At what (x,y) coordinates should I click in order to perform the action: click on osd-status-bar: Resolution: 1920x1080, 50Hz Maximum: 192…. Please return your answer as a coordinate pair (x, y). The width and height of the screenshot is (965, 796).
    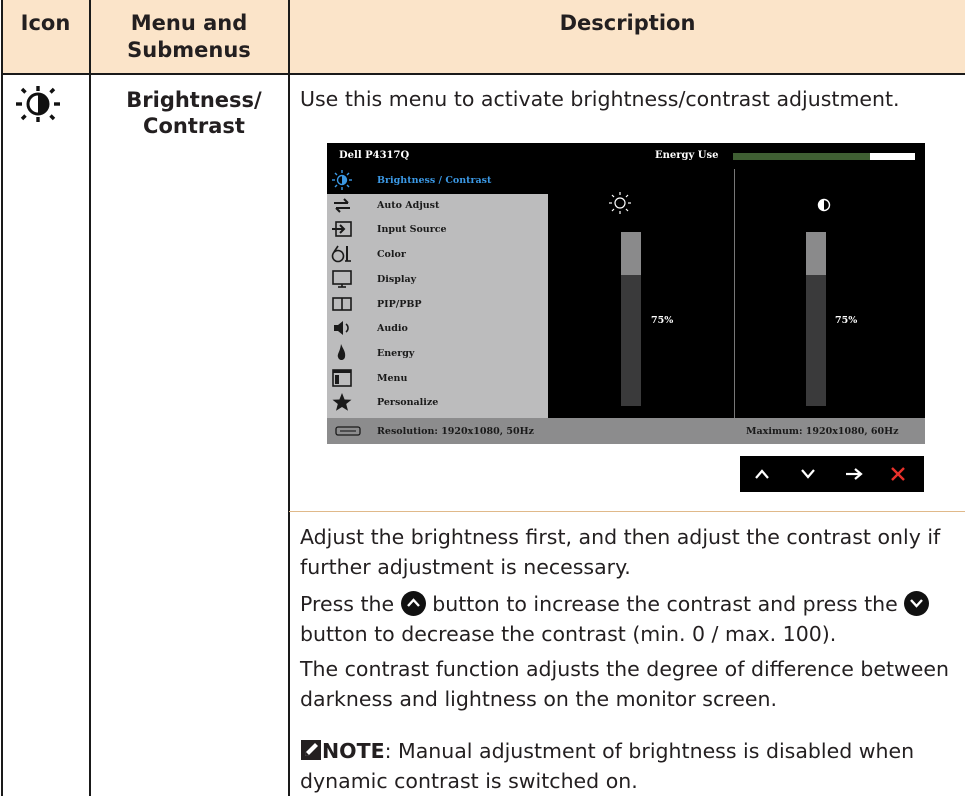
    Looking at the image, I should click on (626, 431).